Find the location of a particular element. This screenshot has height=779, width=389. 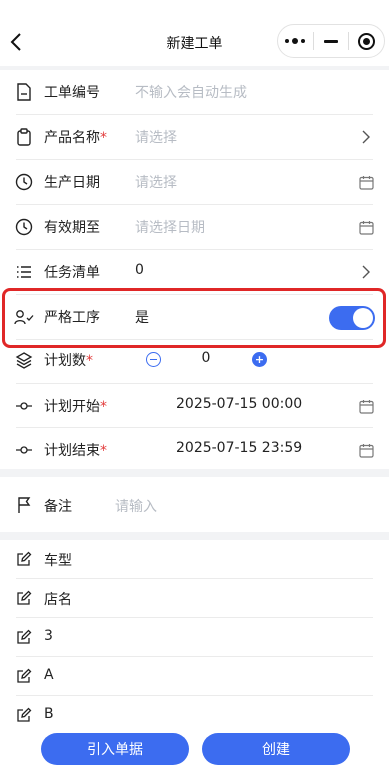

strict-process-toggle is located at coordinates (352, 318).